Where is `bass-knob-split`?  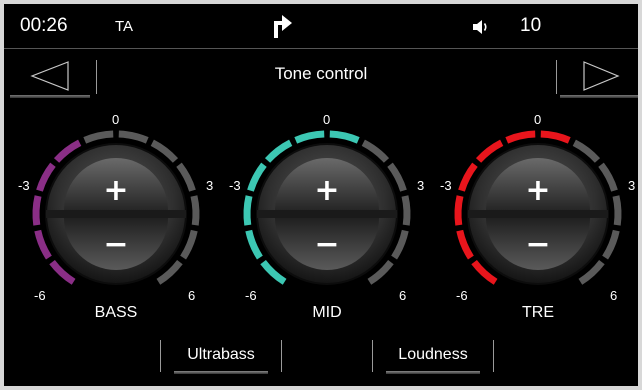
bass-knob-split is located at coordinates (116, 214).